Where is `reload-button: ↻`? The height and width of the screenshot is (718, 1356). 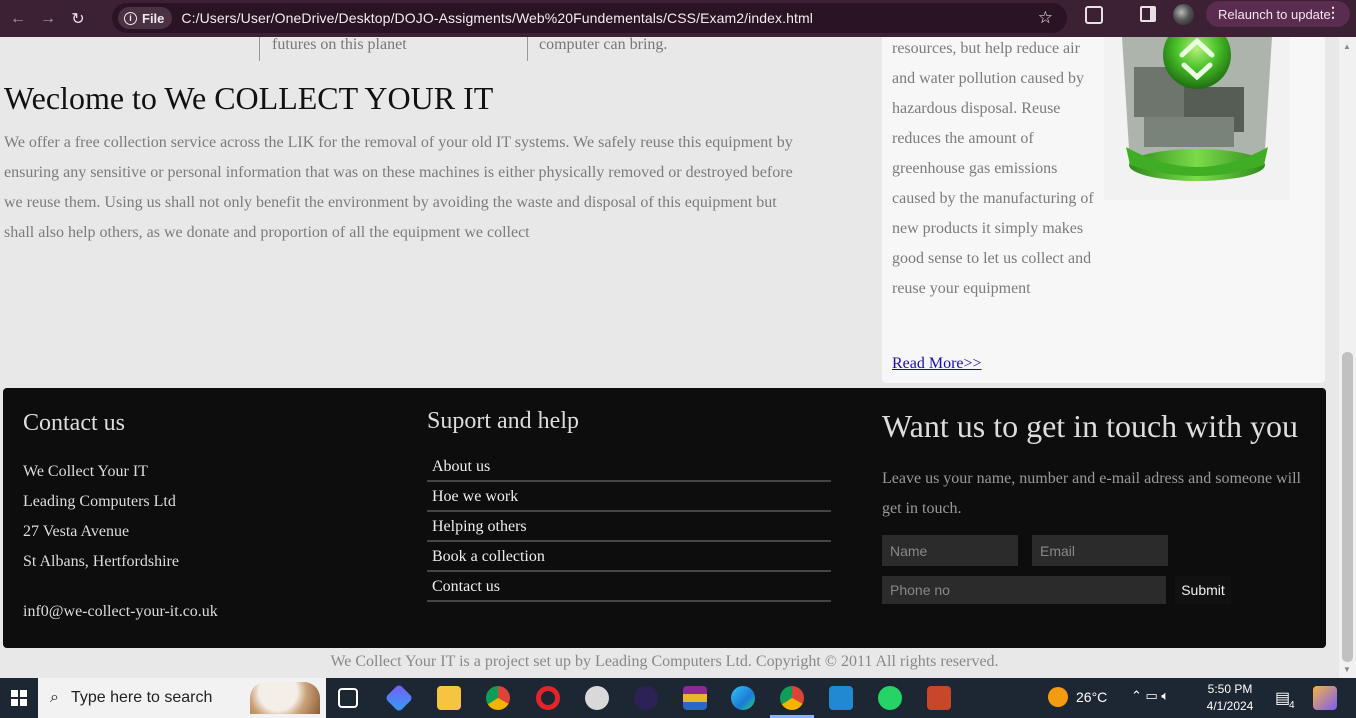
reload-button: ↻ is located at coordinates (78, 19).